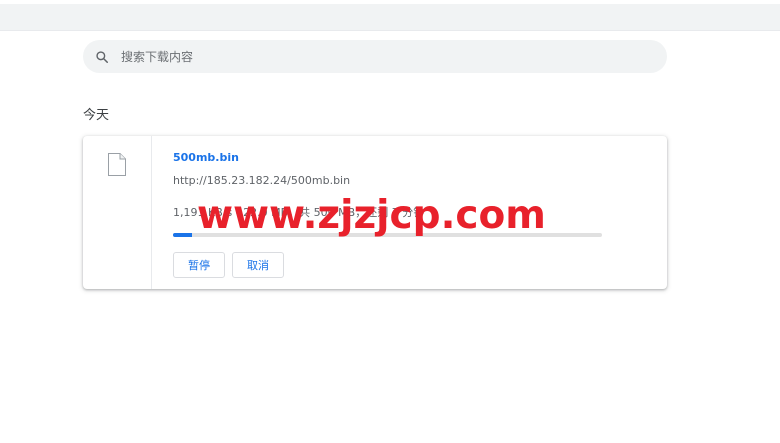 This screenshot has width=780, height=443. What do you see at coordinates (390, 15) in the screenshot?
I see `top-toolbar` at bounding box center [390, 15].